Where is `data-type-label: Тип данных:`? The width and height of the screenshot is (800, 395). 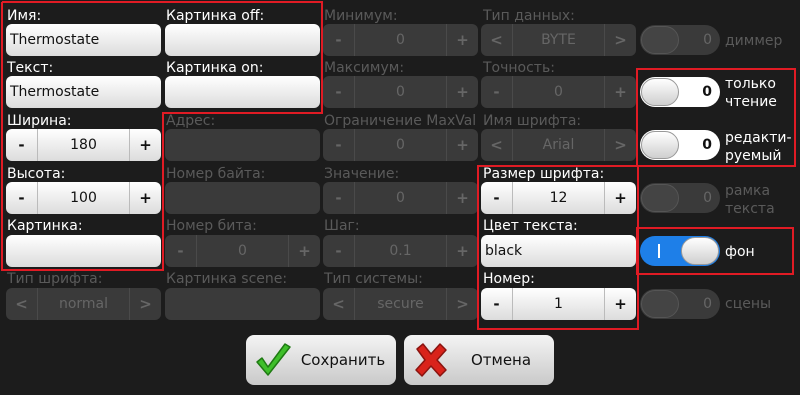 data-type-label: Тип данных: is located at coordinates (529, 16).